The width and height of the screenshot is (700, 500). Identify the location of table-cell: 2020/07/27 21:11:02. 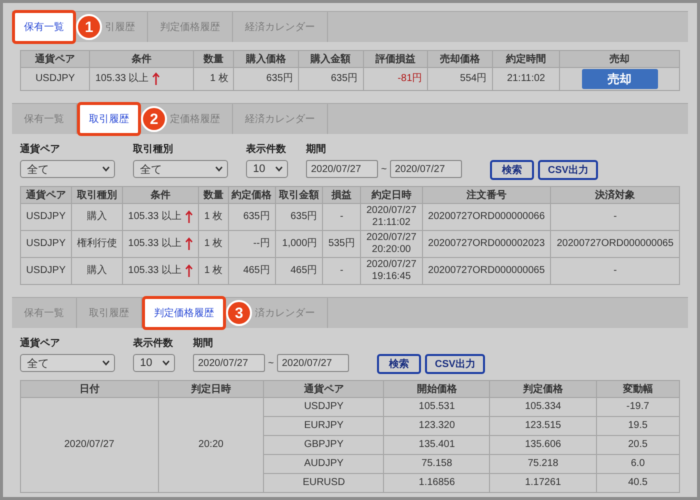
(391, 217).